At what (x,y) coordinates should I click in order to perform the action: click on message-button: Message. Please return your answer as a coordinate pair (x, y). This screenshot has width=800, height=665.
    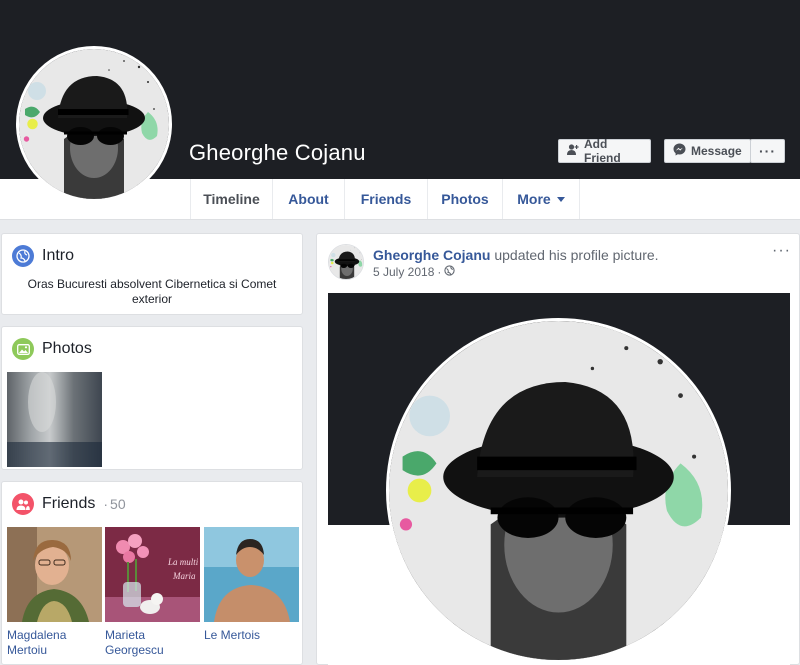
    Looking at the image, I should click on (707, 151).